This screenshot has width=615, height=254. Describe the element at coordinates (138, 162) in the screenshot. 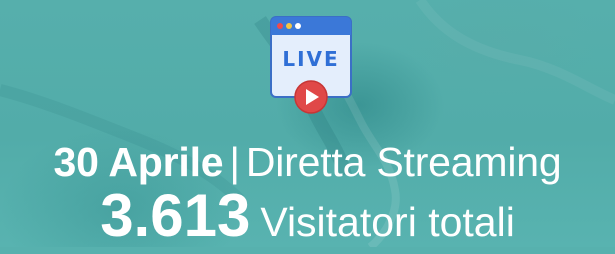

I see `event-date: 30 Aprile` at that location.